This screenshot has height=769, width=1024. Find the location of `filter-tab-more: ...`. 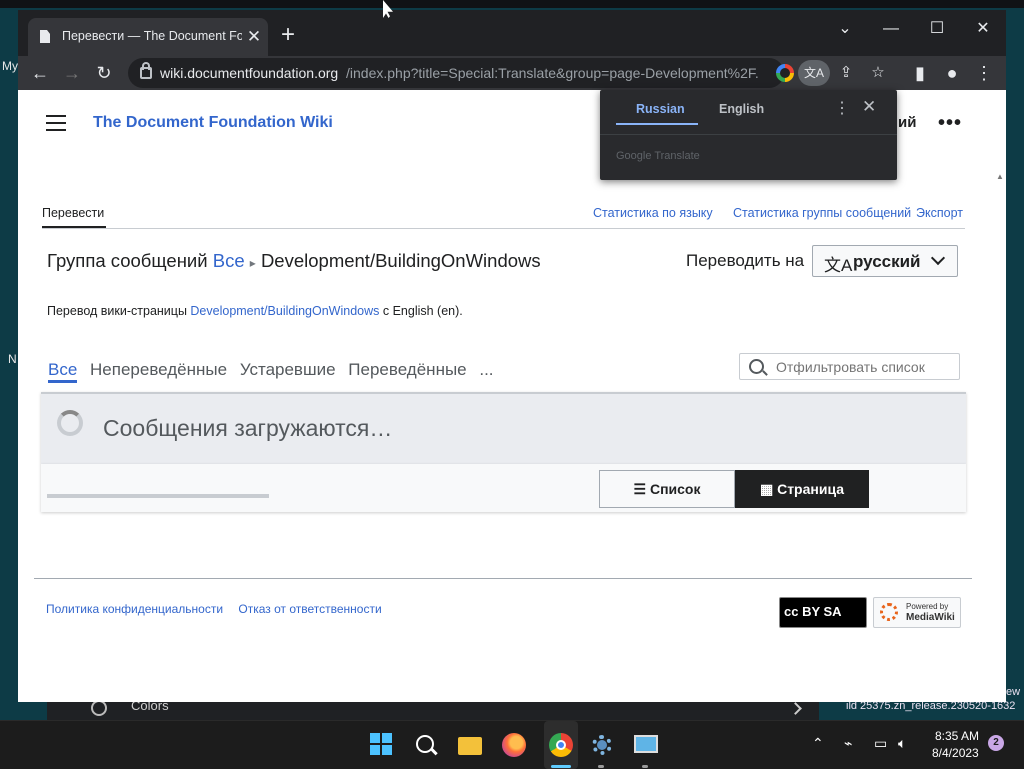

filter-tab-more: ... is located at coordinates (486, 369).